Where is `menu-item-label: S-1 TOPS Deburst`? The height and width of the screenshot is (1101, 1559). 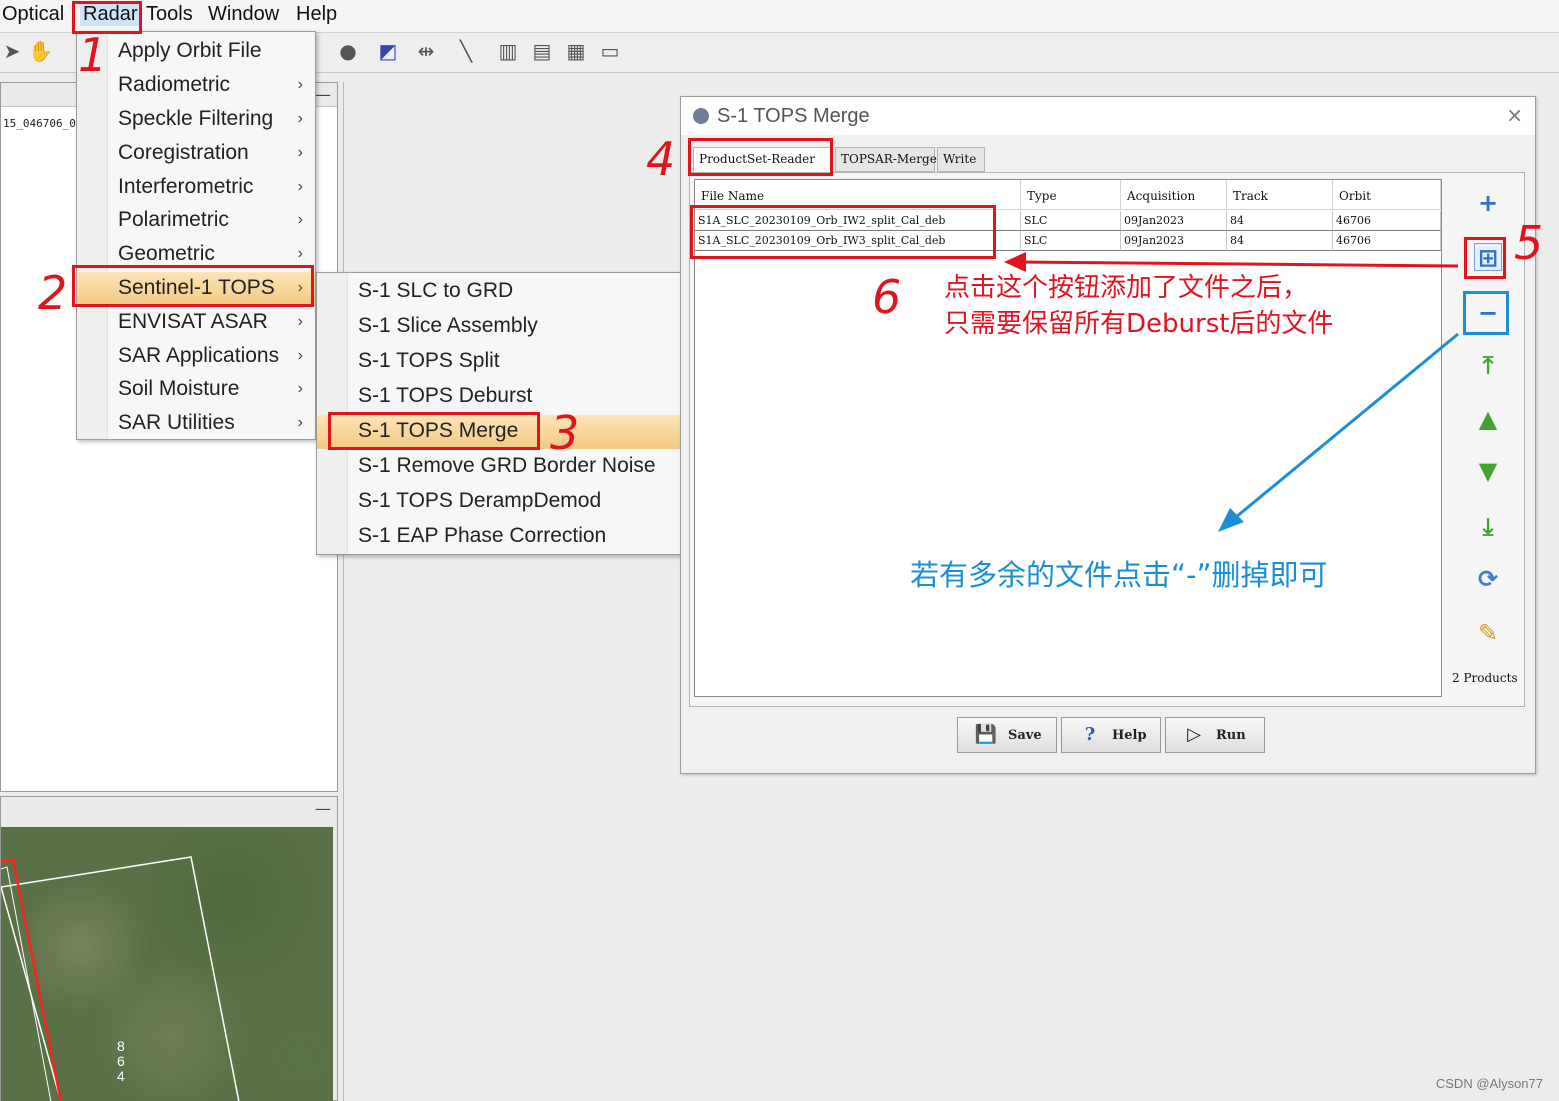
menu-item-label: S-1 TOPS Deburst is located at coordinates (445, 395).